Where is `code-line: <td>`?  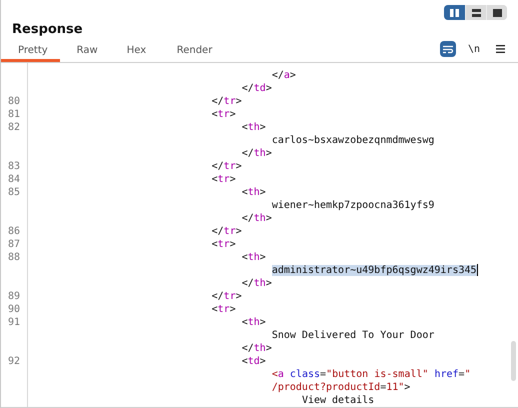 code-line: <td> is located at coordinates (253, 361).